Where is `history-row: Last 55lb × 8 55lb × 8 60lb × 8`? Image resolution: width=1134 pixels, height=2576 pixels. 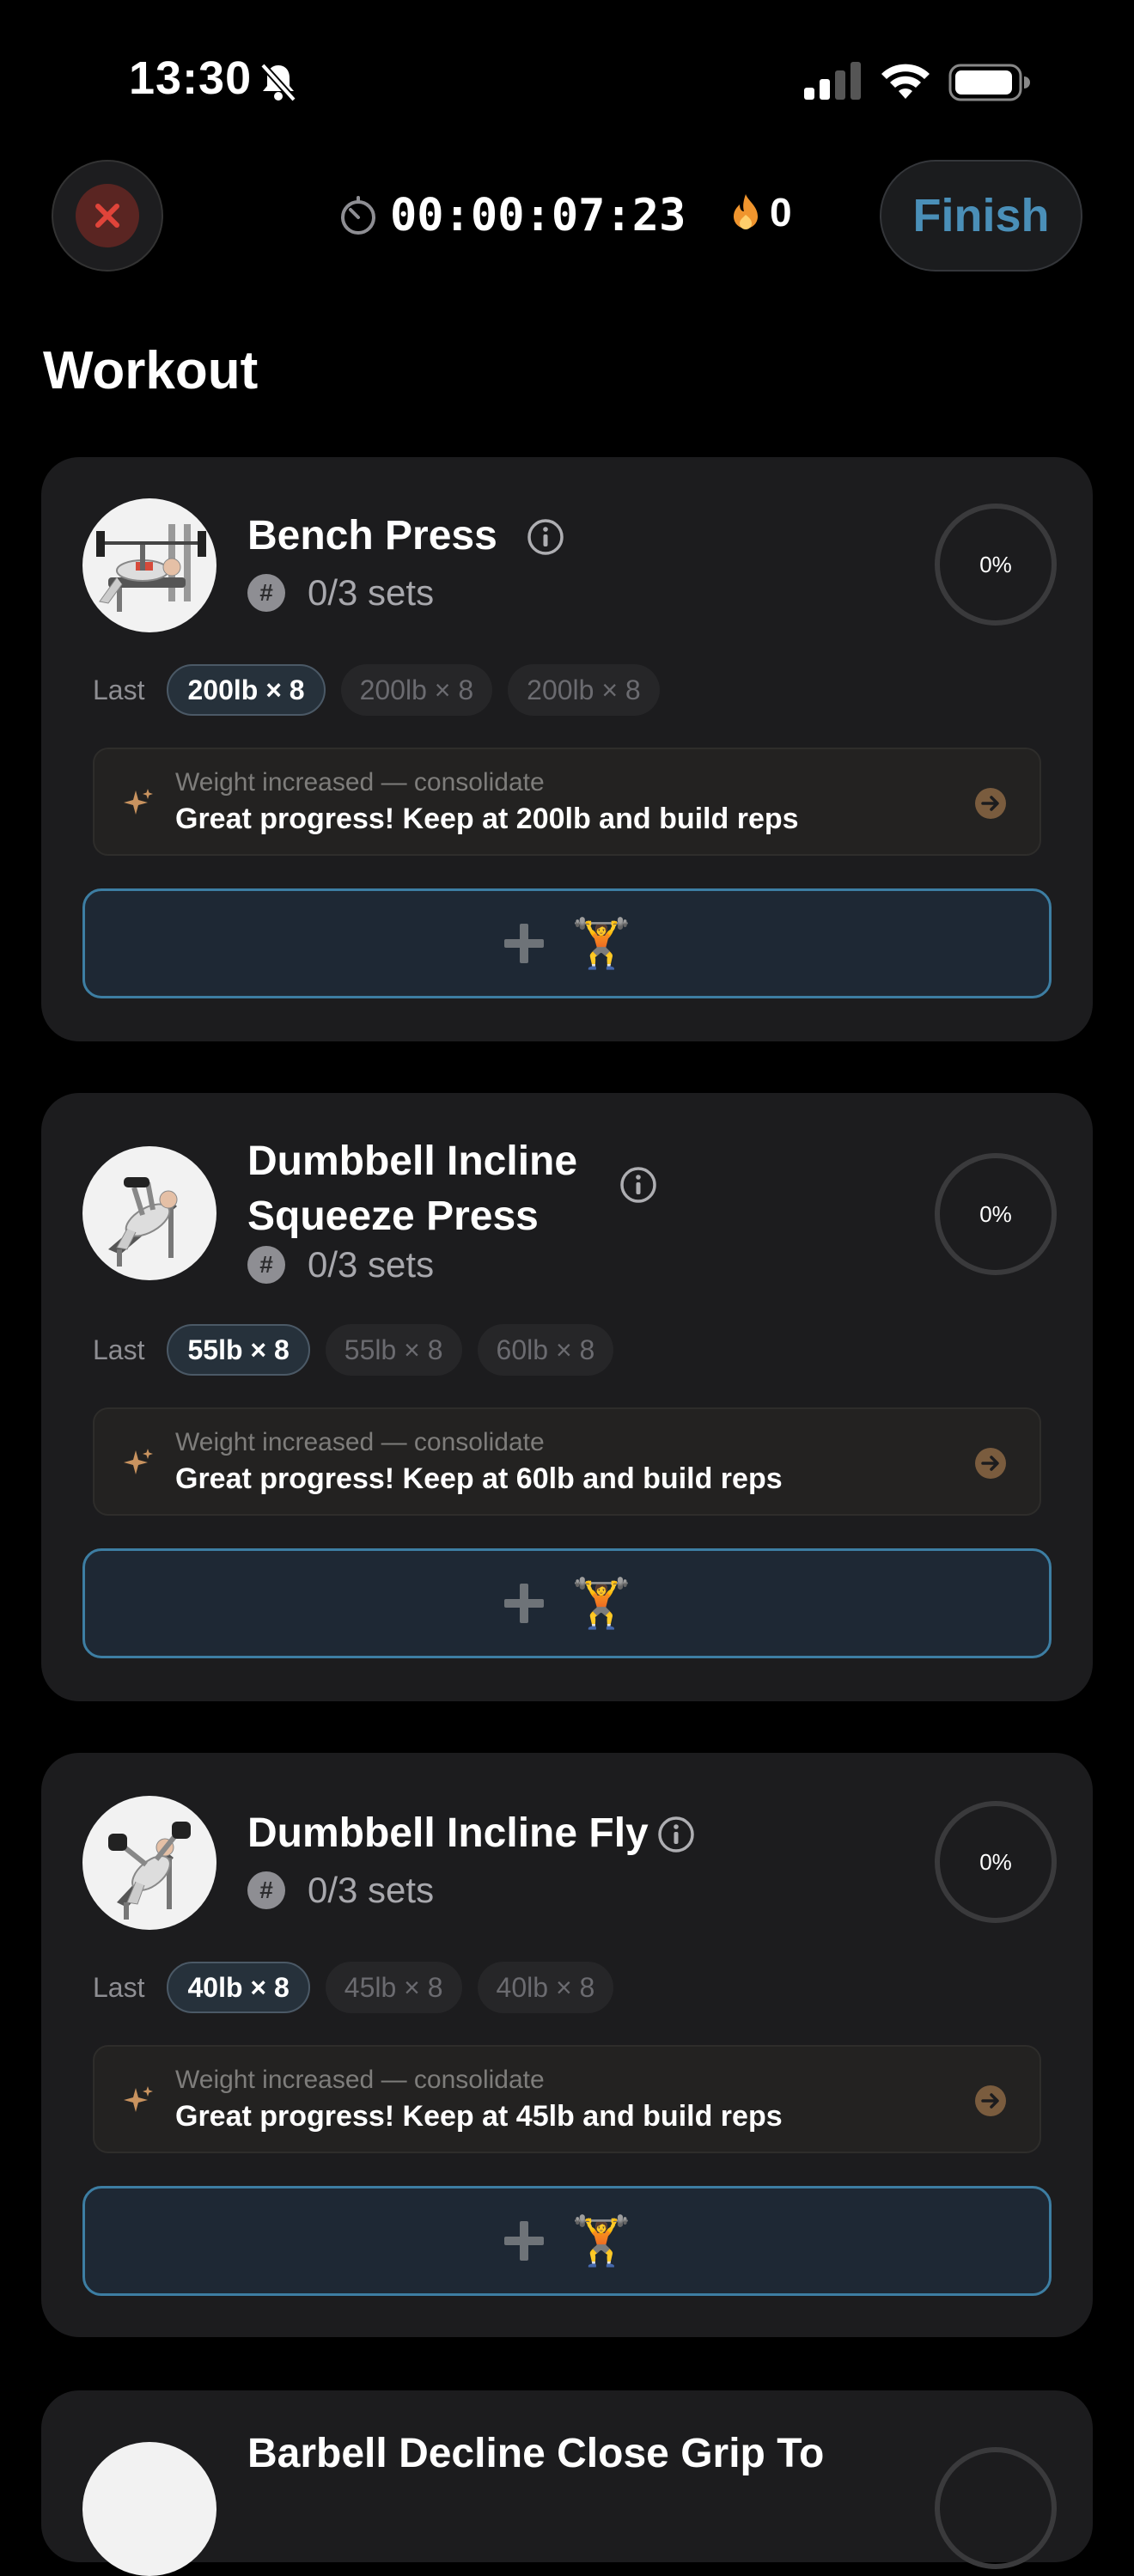 history-row: Last 55lb × 8 55lb × 8 60lb × 8 is located at coordinates (353, 1350).